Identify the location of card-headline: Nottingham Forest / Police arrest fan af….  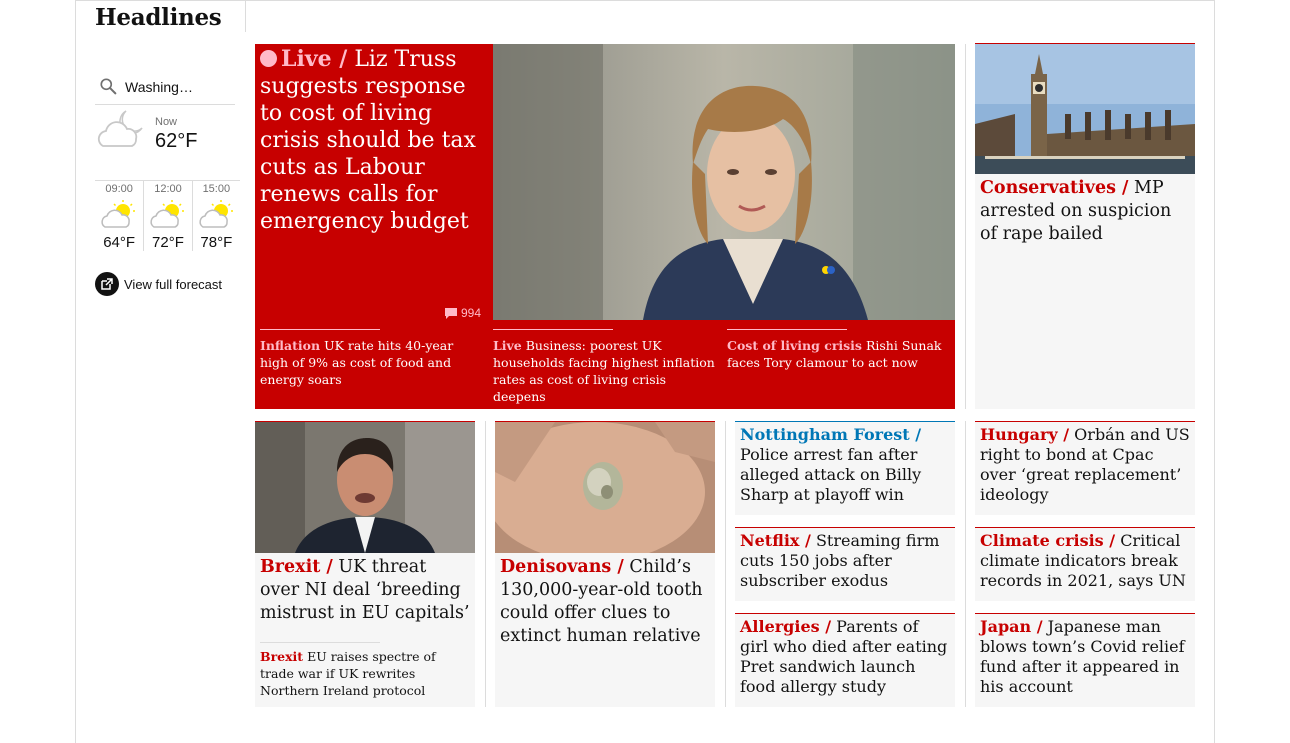
(845, 463).